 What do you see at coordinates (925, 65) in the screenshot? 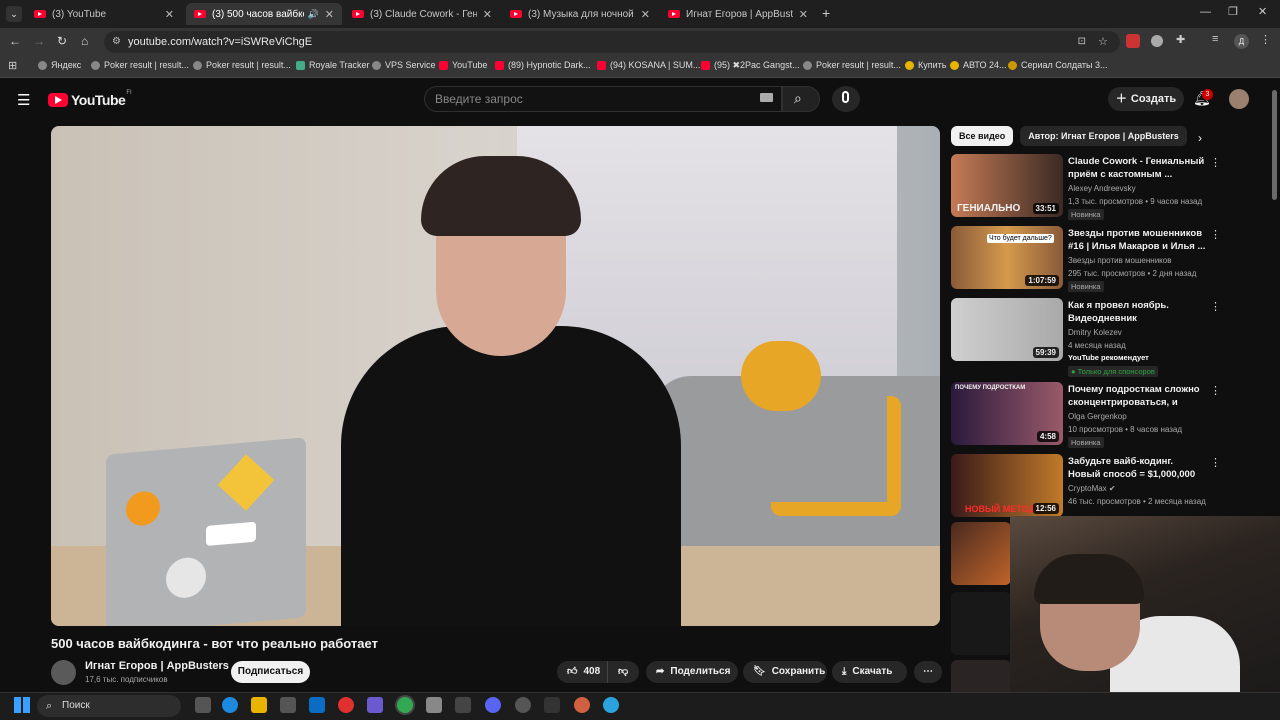
I see `bookmark-item: Купить` at bounding box center [925, 65].